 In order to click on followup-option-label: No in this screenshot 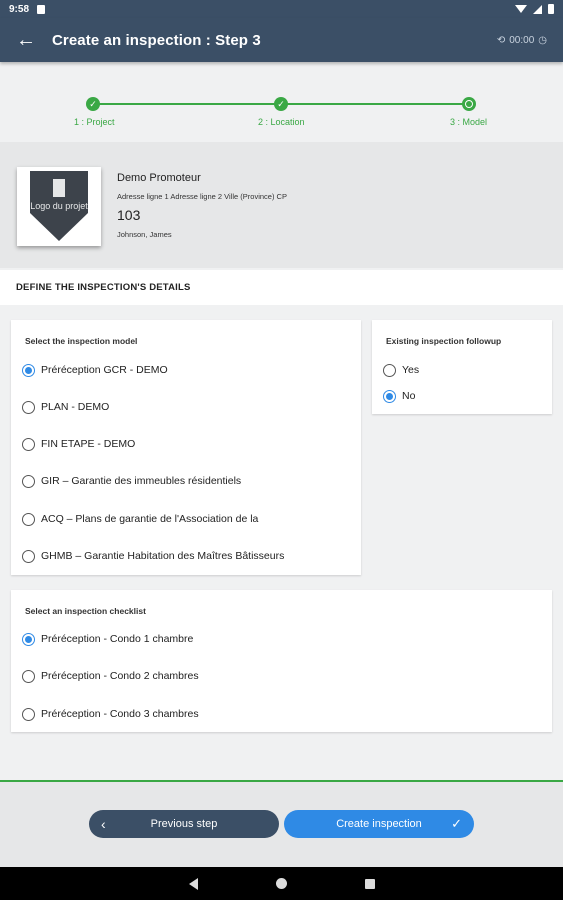, I will do `click(409, 396)`.